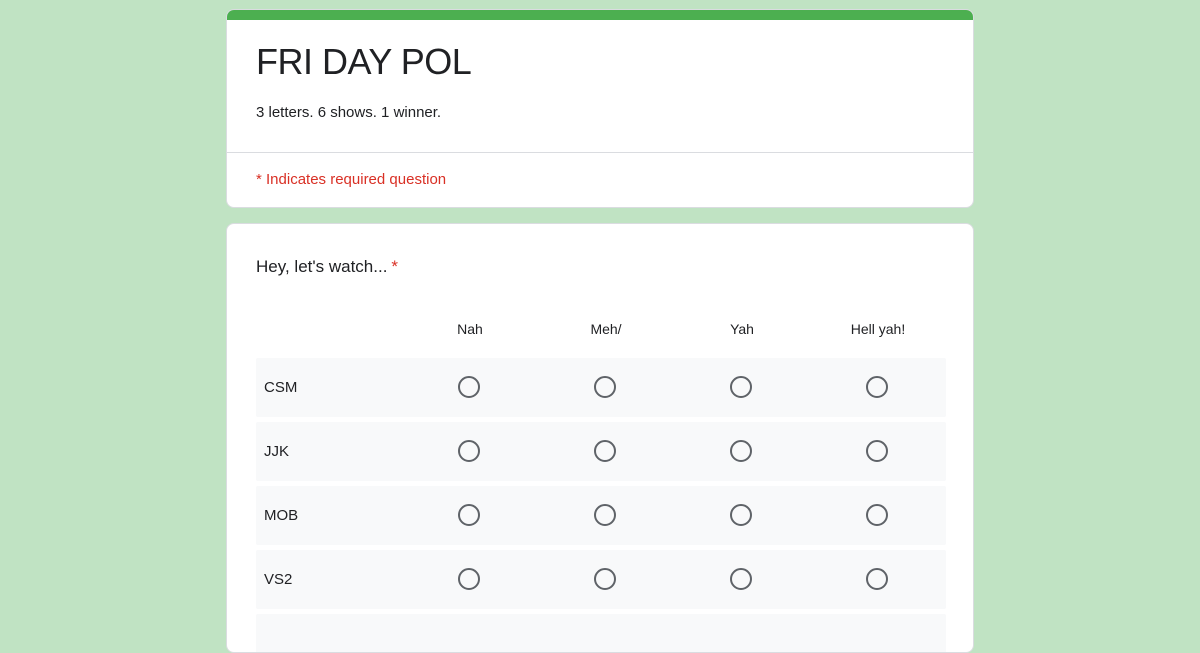 This screenshot has height=653, width=1200. I want to click on question-title: Hey, let's watch... *, so click(327, 267).